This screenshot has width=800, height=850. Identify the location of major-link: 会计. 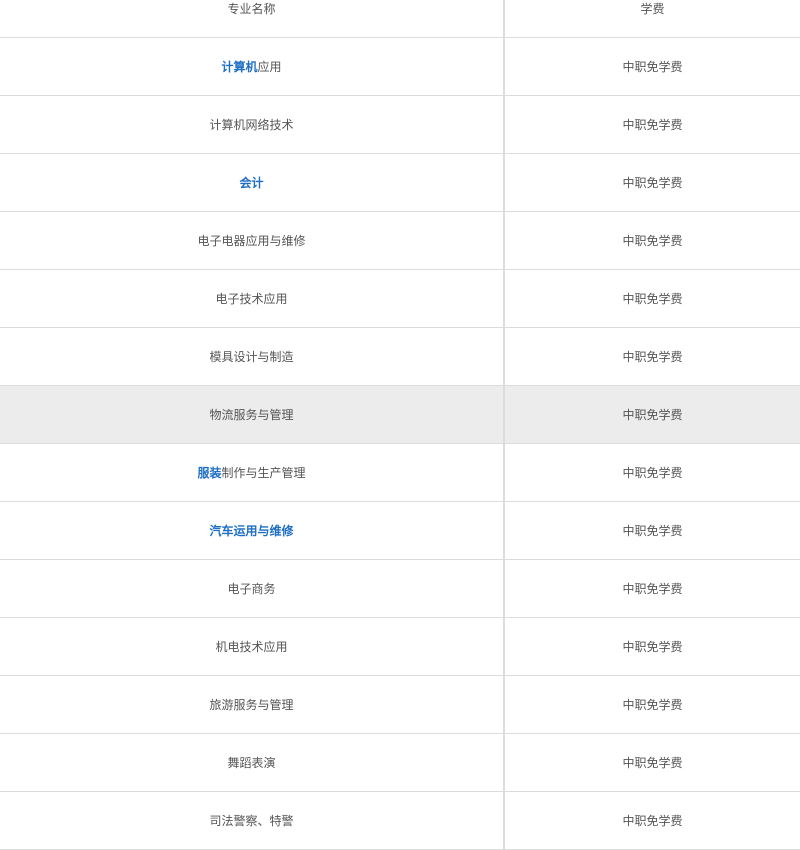
(251, 182).